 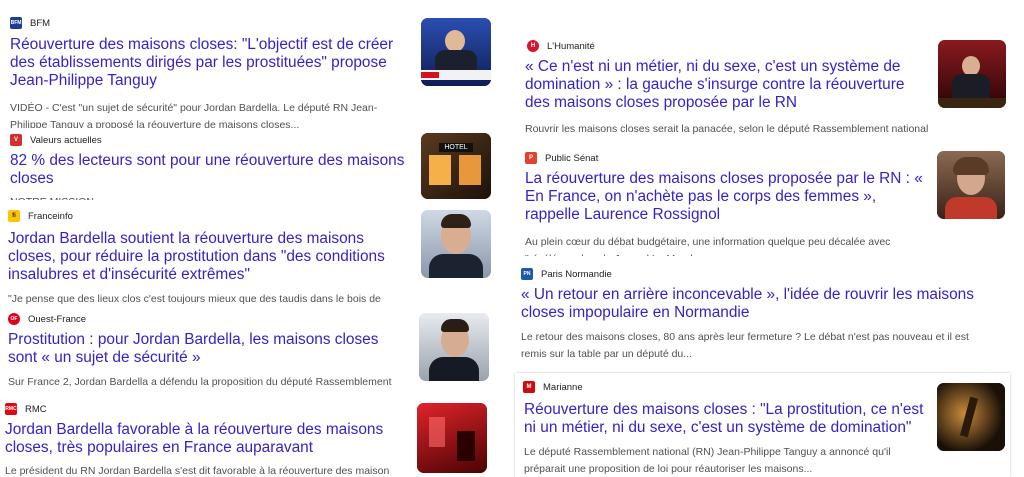 I want to click on news-source: BFM BFM, so click(x=30, y=23).